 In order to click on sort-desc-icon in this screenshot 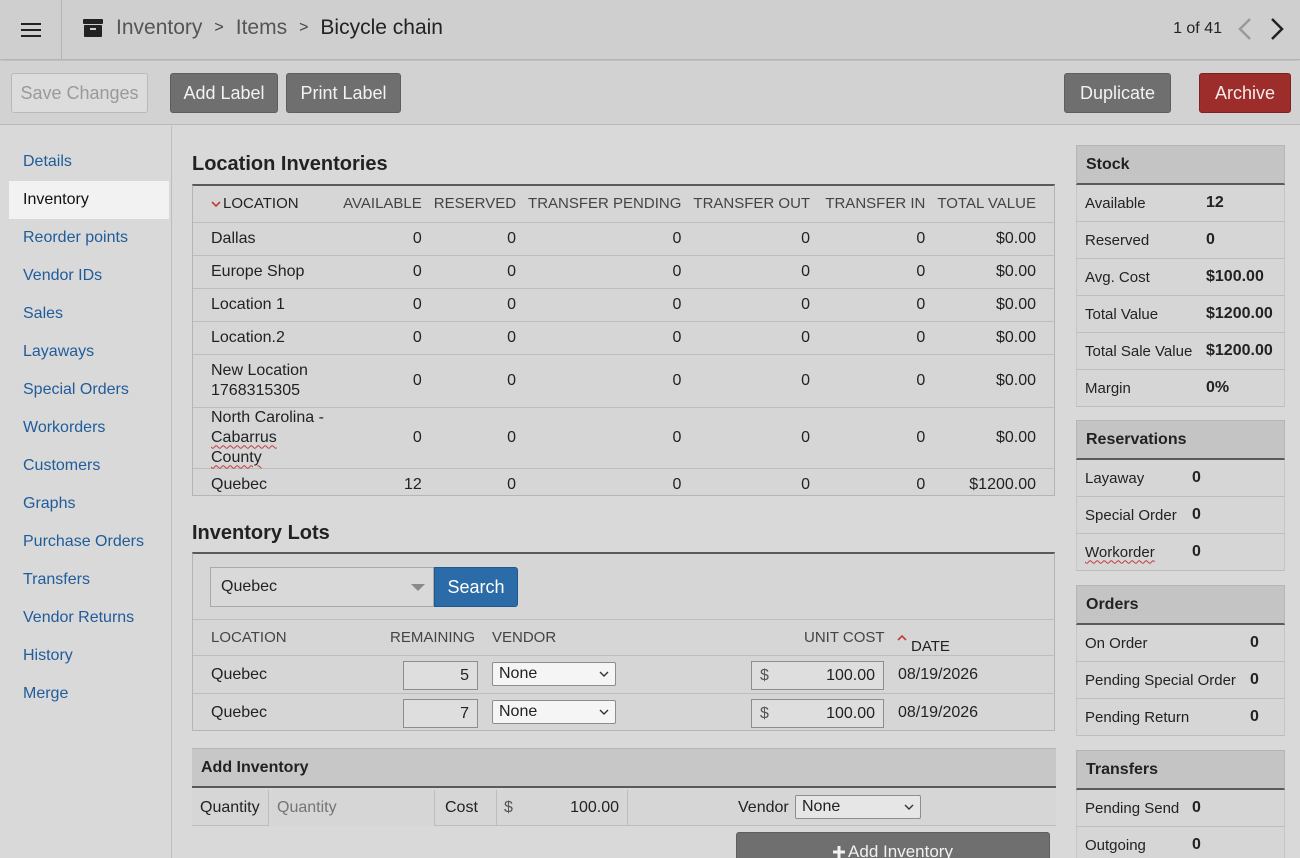, I will do `click(216, 204)`.